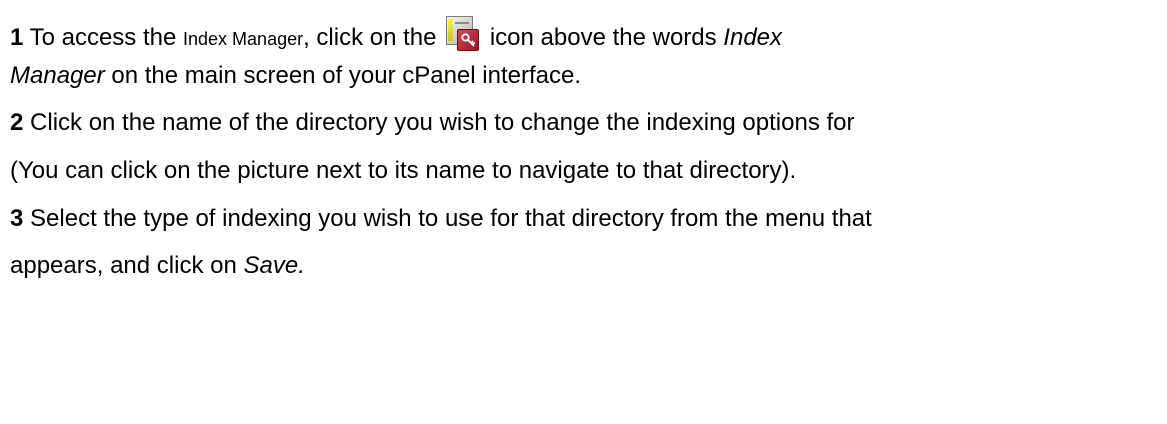 The width and height of the screenshot is (1167, 424). I want to click on step-1-text-c: , click on the, so click(373, 37).